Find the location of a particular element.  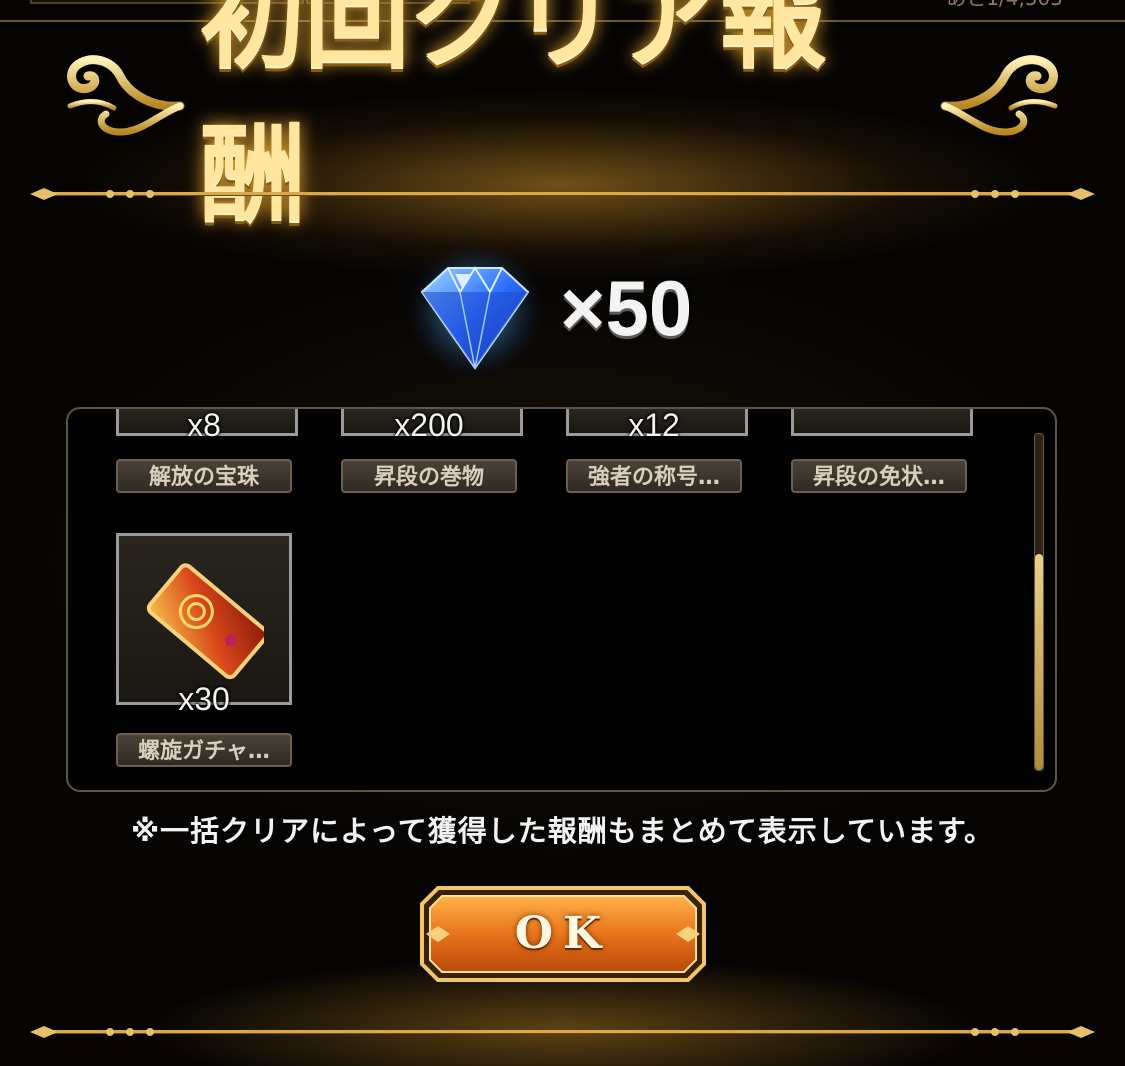

reward-quantity: x30 is located at coordinates (204, 699).